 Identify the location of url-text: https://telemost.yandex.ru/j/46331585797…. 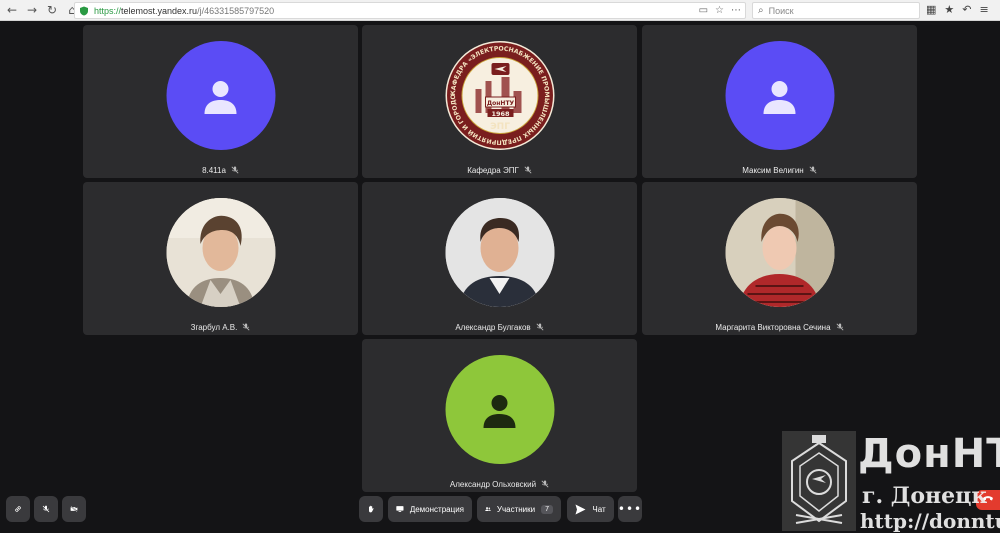
(184, 10).